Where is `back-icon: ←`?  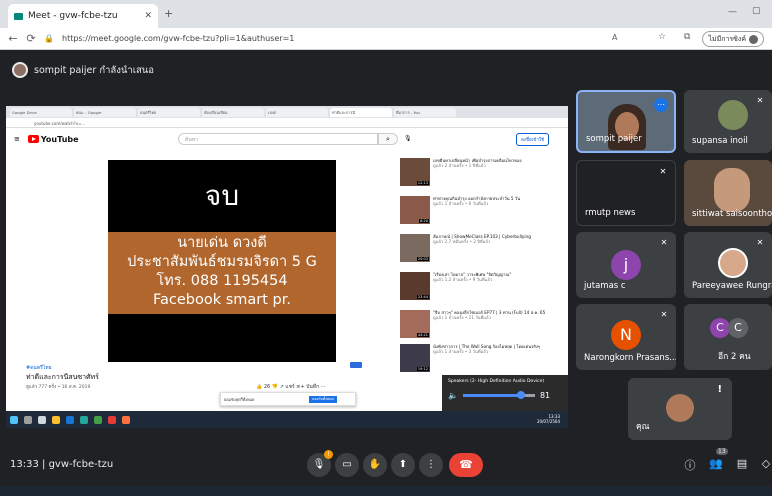 back-icon: ← is located at coordinates (13, 38).